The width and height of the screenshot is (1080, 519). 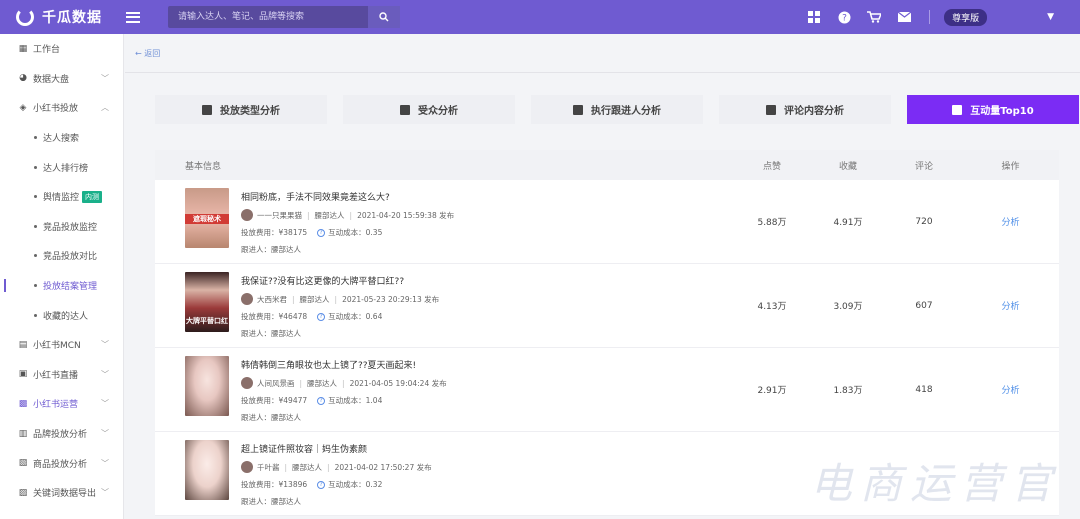 What do you see at coordinates (61, 434) in the screenshot?
I see `sidebar-item: ▥ 品牌投放分析 ﹀` at bounding box center [61, 434].